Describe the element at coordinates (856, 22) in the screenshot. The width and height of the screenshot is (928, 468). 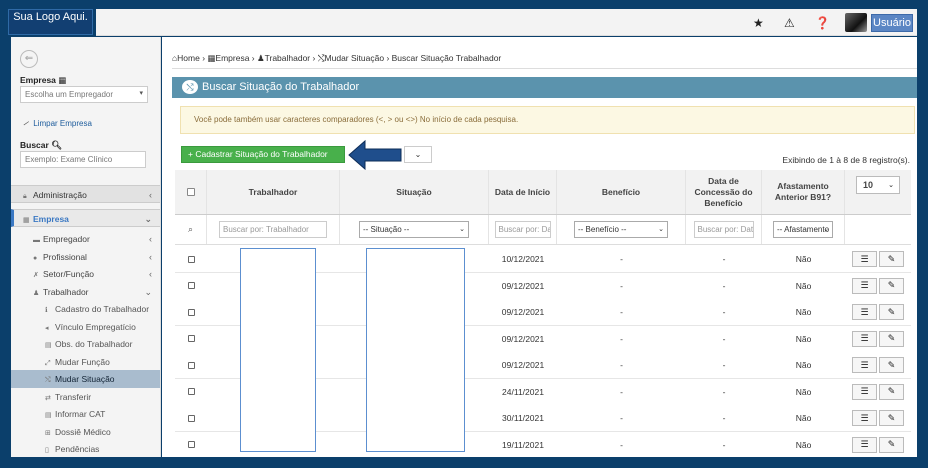
I see `avatar` at that location.